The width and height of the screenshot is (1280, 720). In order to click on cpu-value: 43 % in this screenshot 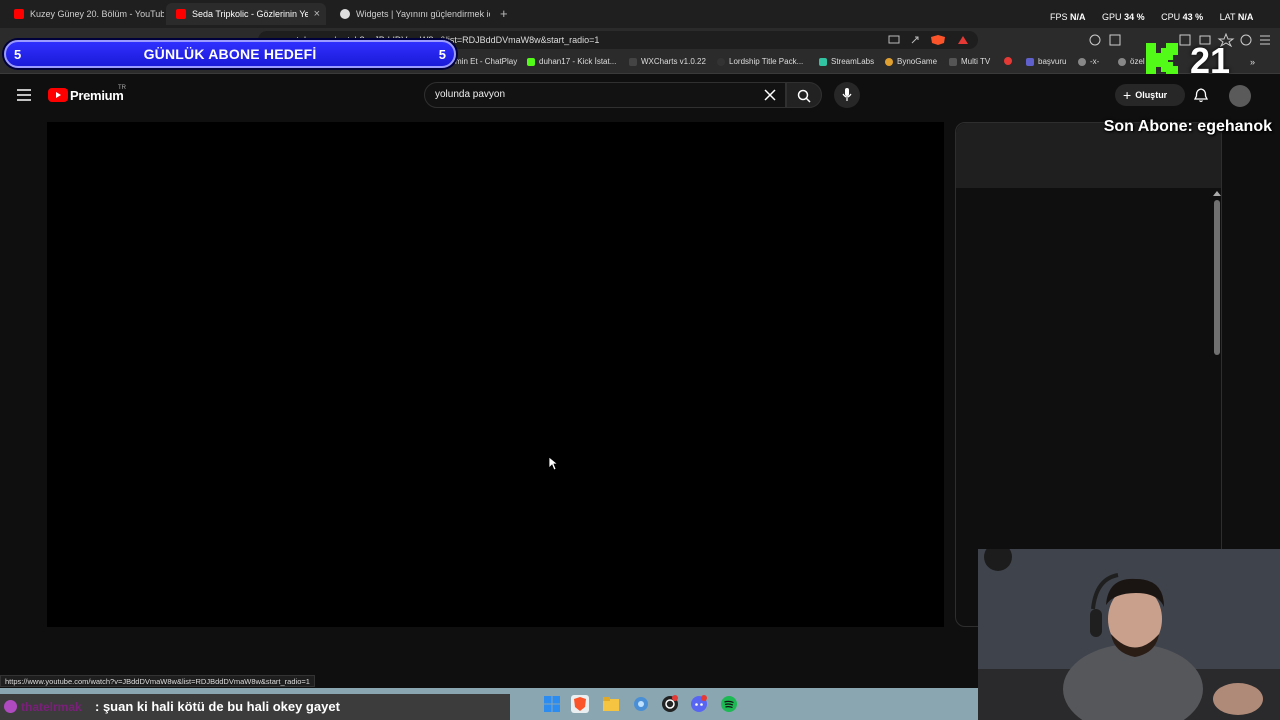, I will do `click(1193, 17)`.